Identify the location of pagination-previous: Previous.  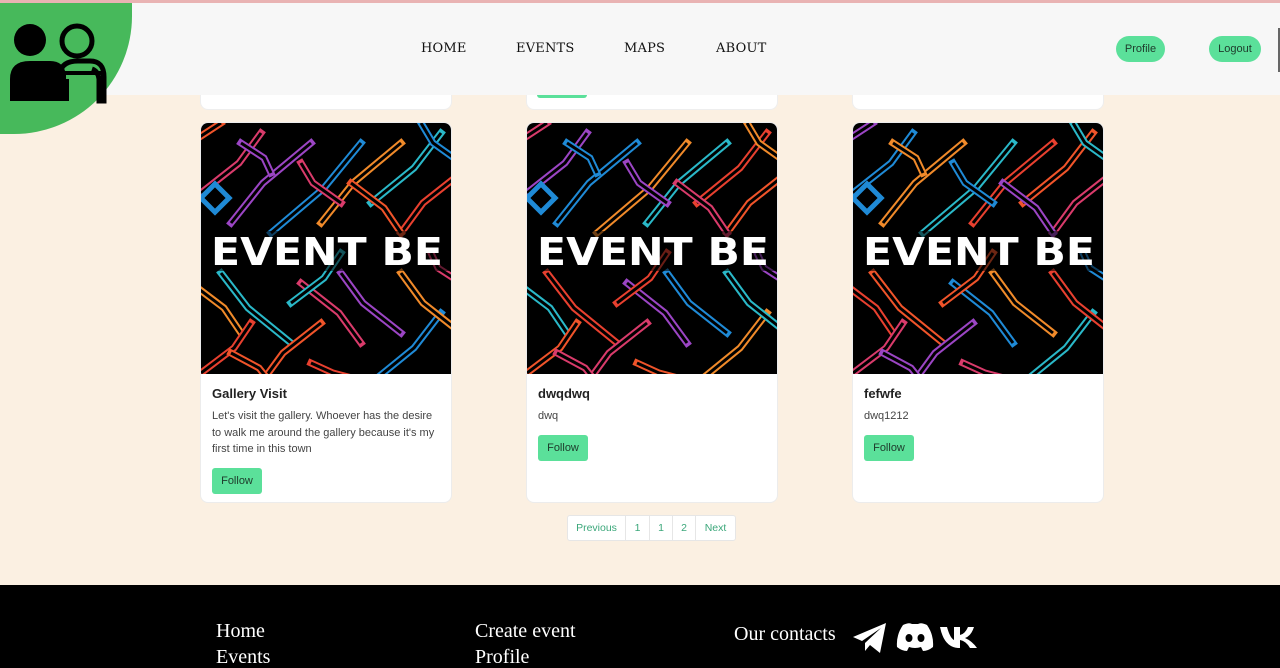
(597, 528).